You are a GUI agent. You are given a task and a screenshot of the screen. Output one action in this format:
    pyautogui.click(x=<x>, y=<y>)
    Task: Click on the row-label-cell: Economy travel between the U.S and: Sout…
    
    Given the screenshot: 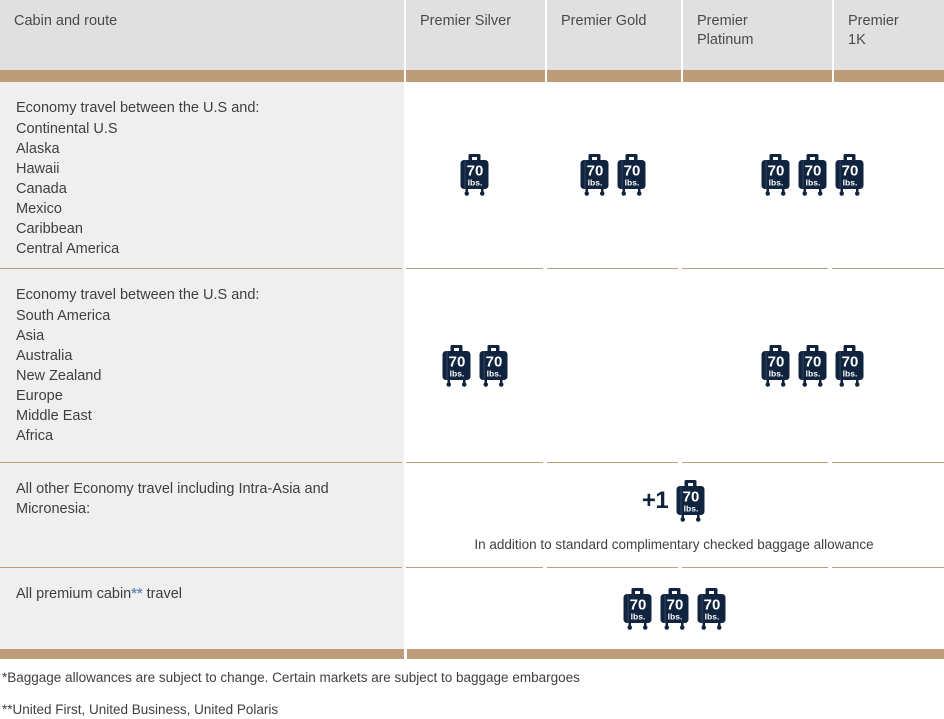 What is the action you would take?
    pyautogui.click(x=202, y=365)
    